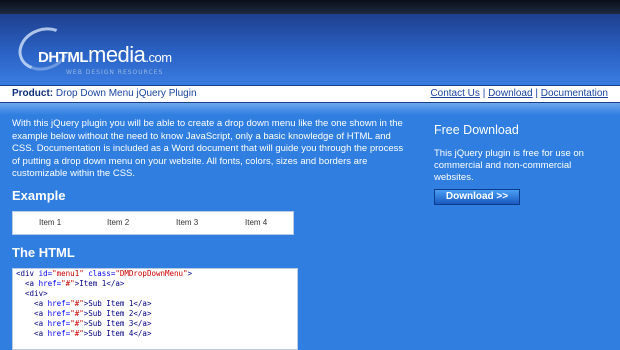 The width and height of the screenshot is (620, 350). I want to click on download-link: Download, so click(510, 93).